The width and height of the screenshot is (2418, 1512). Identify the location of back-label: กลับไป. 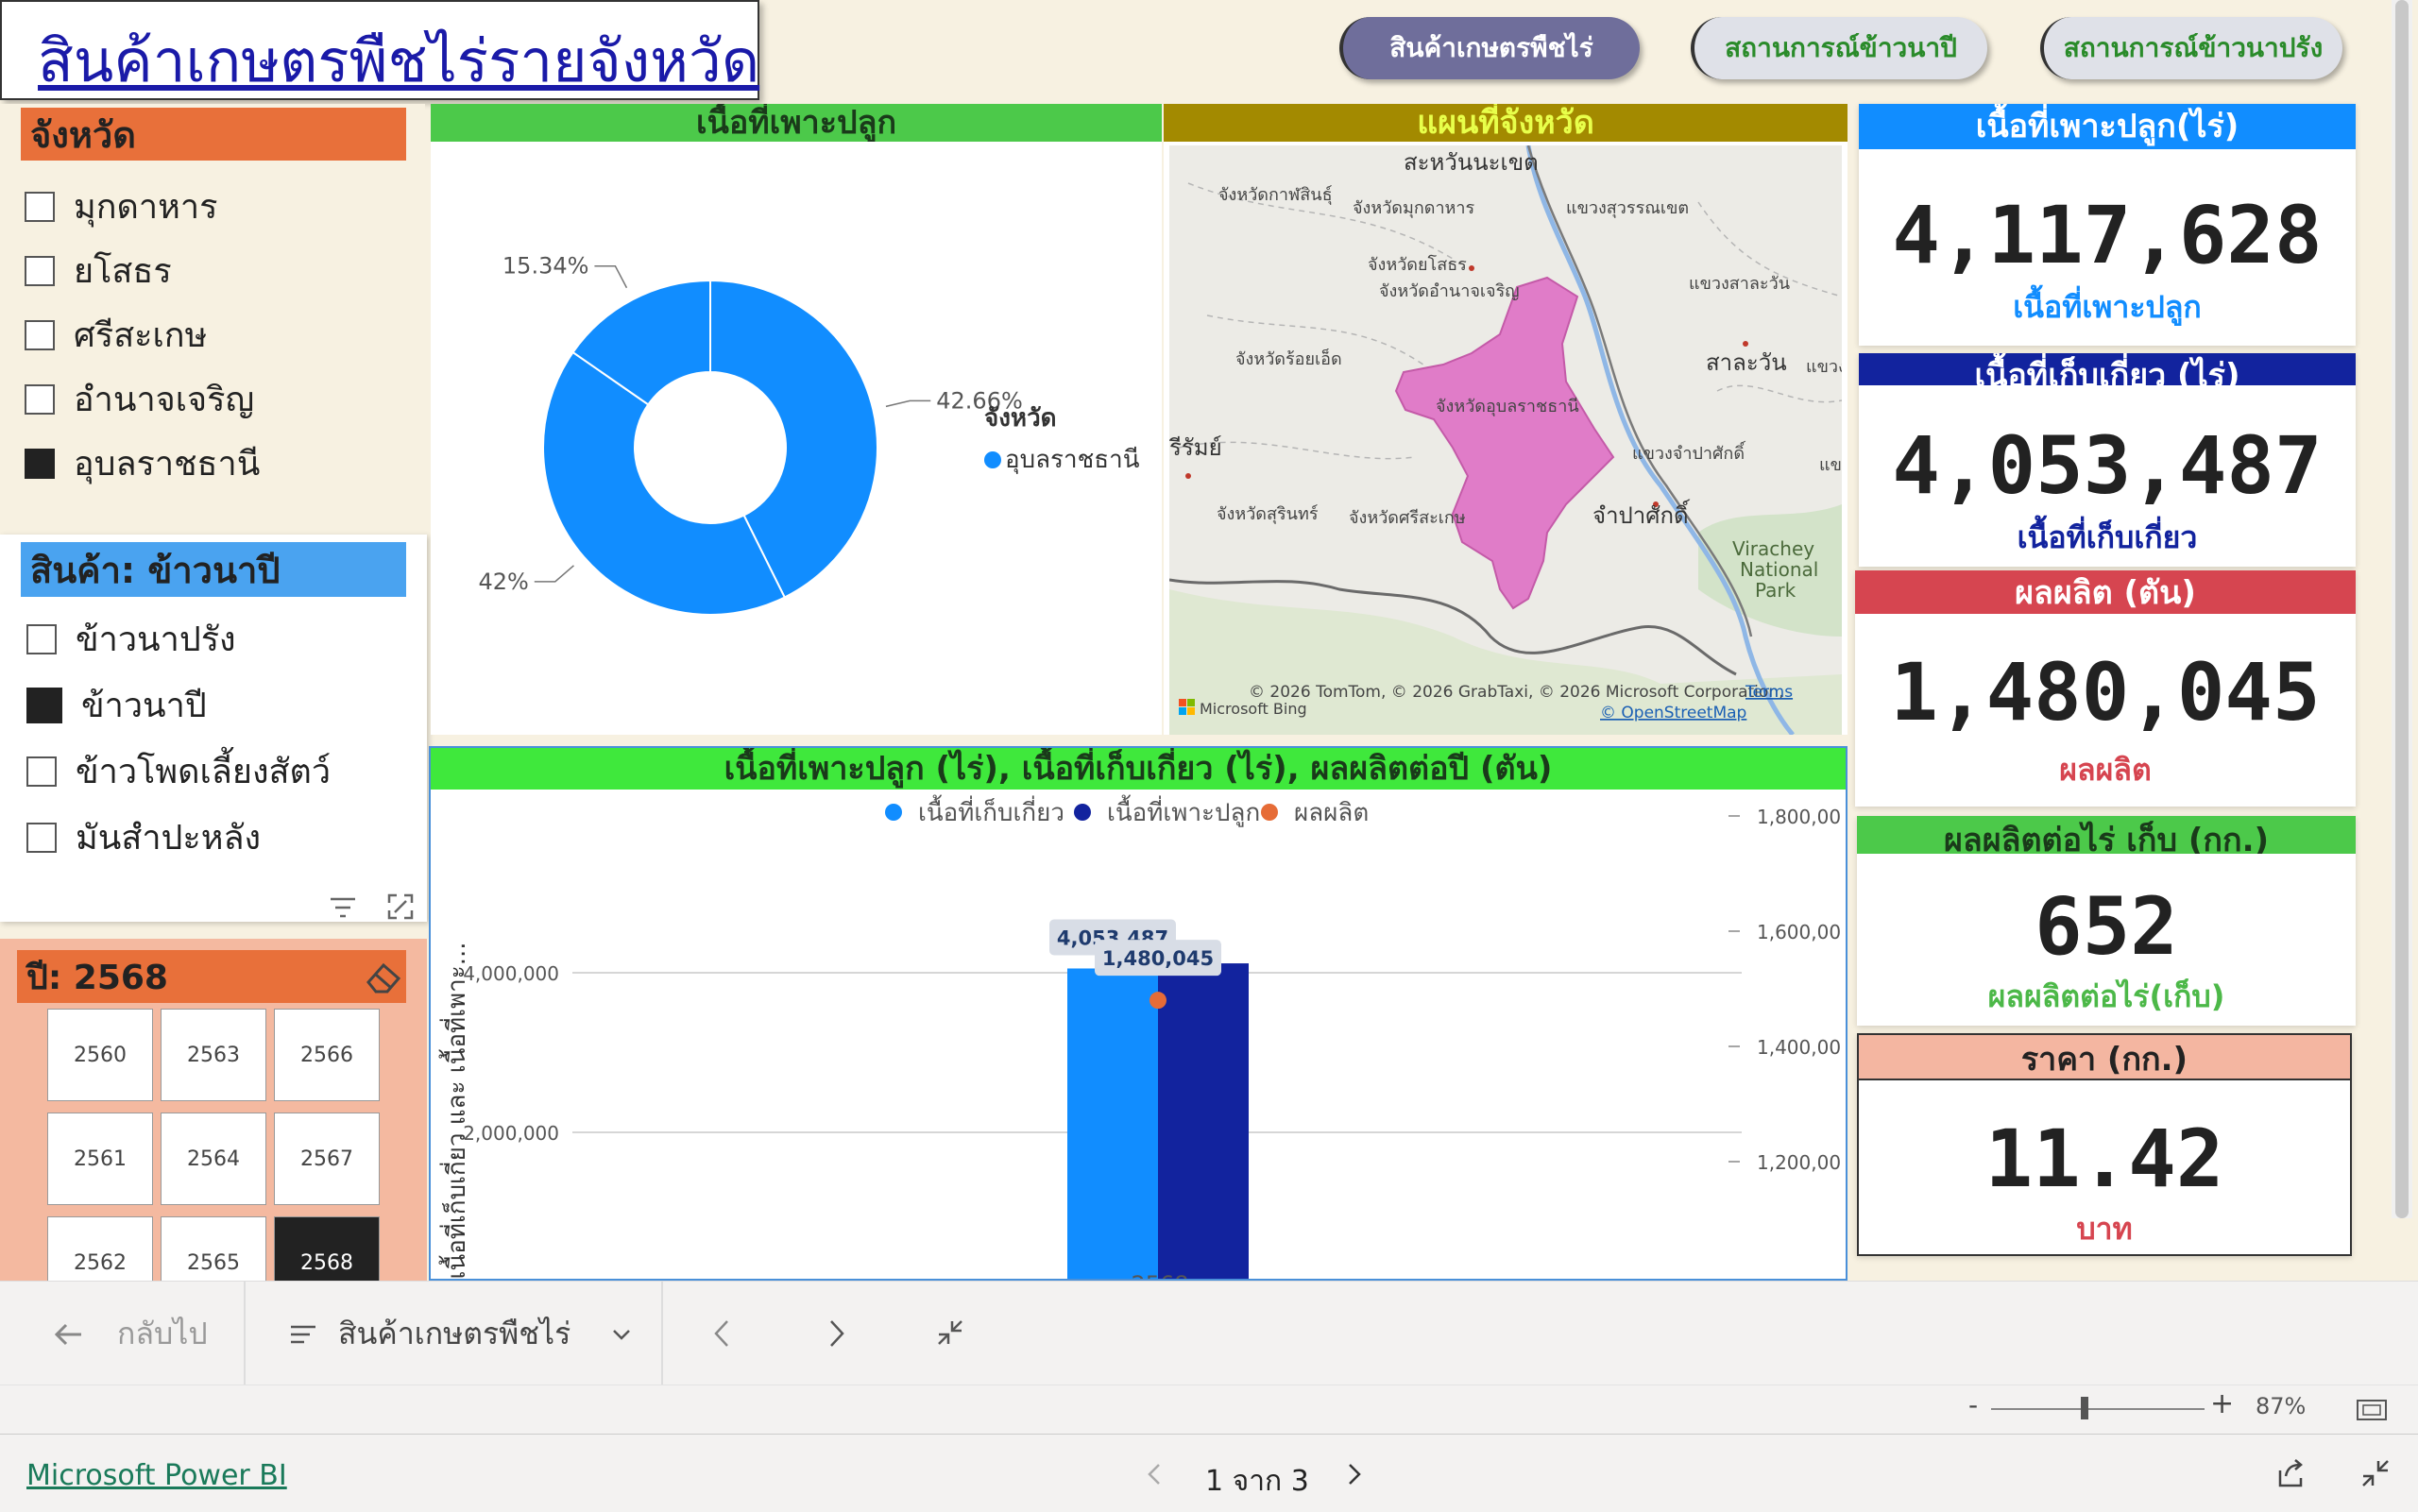
(162, 1333).